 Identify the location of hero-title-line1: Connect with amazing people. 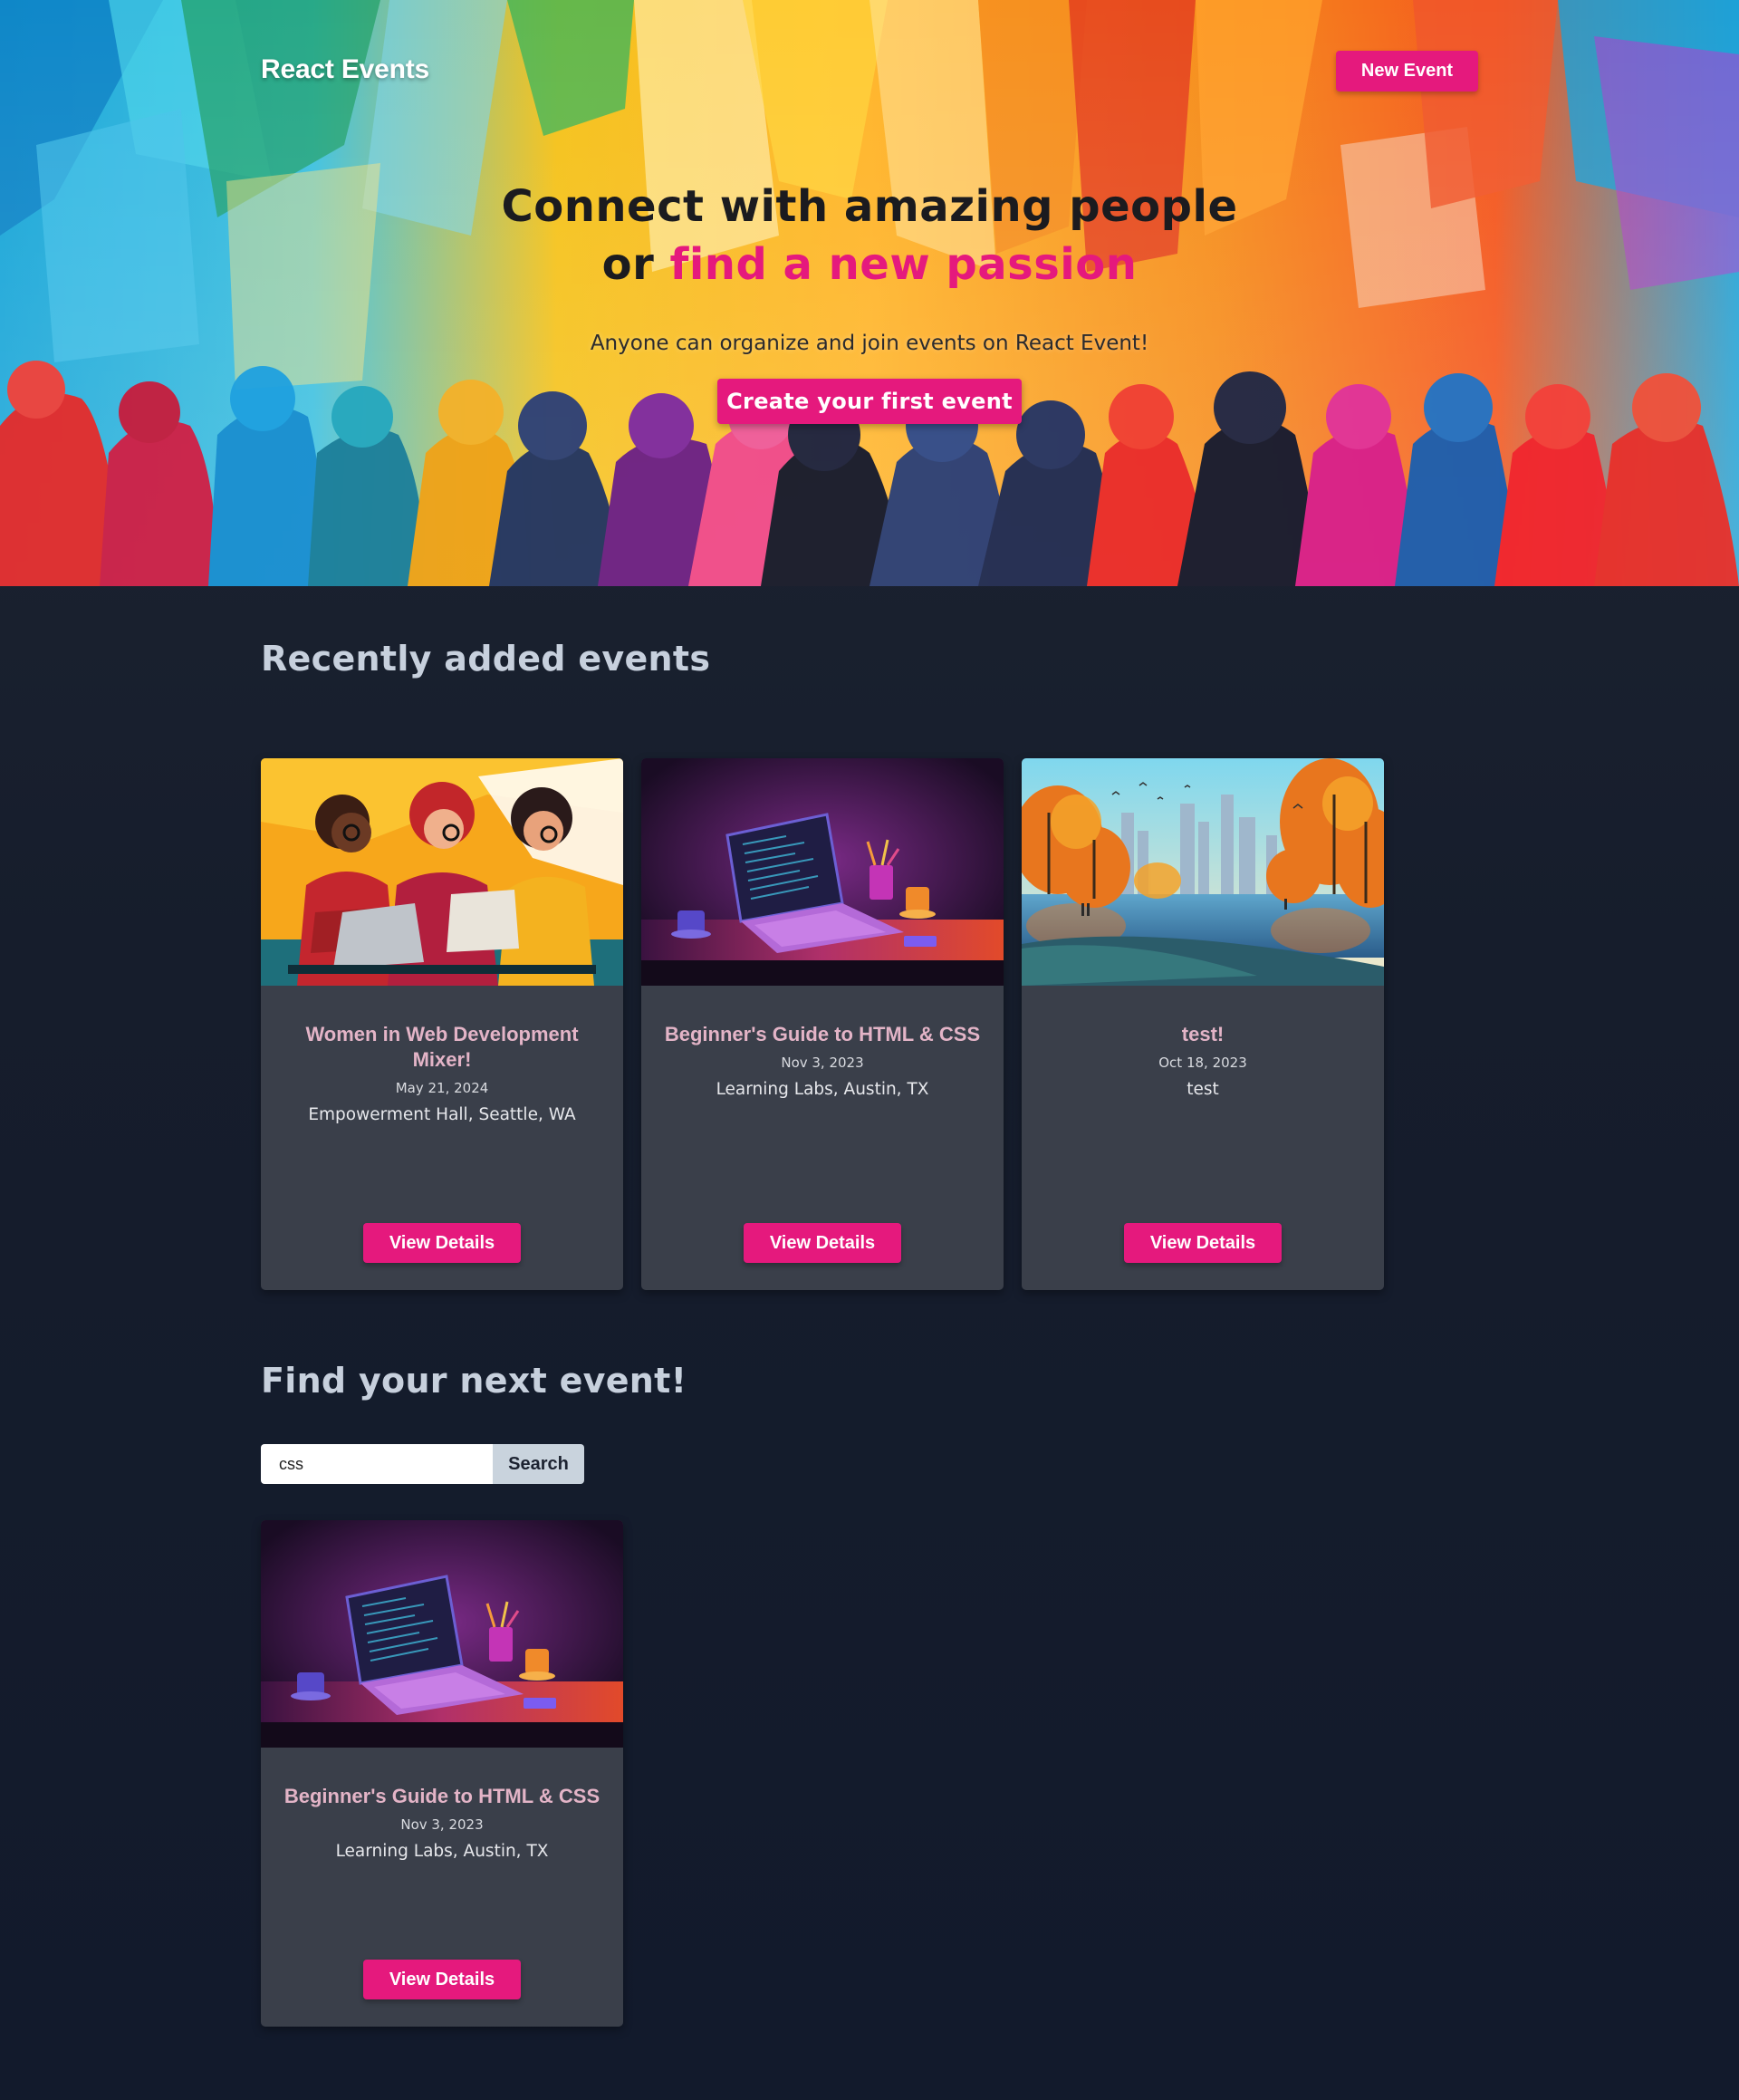
(869, 206).